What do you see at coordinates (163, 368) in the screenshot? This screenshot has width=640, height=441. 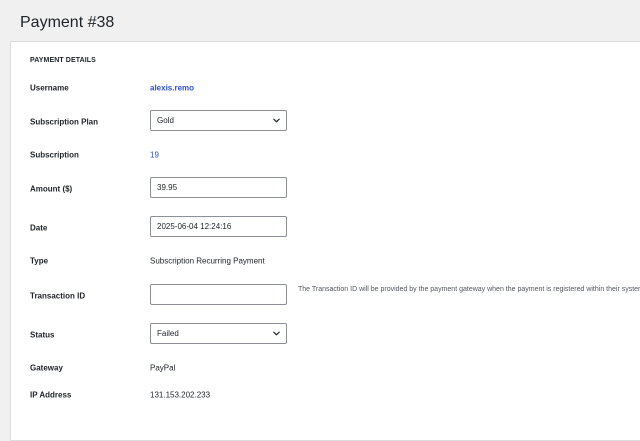 I see `gateway-value: PayPal` at bounding box center [163, 368].